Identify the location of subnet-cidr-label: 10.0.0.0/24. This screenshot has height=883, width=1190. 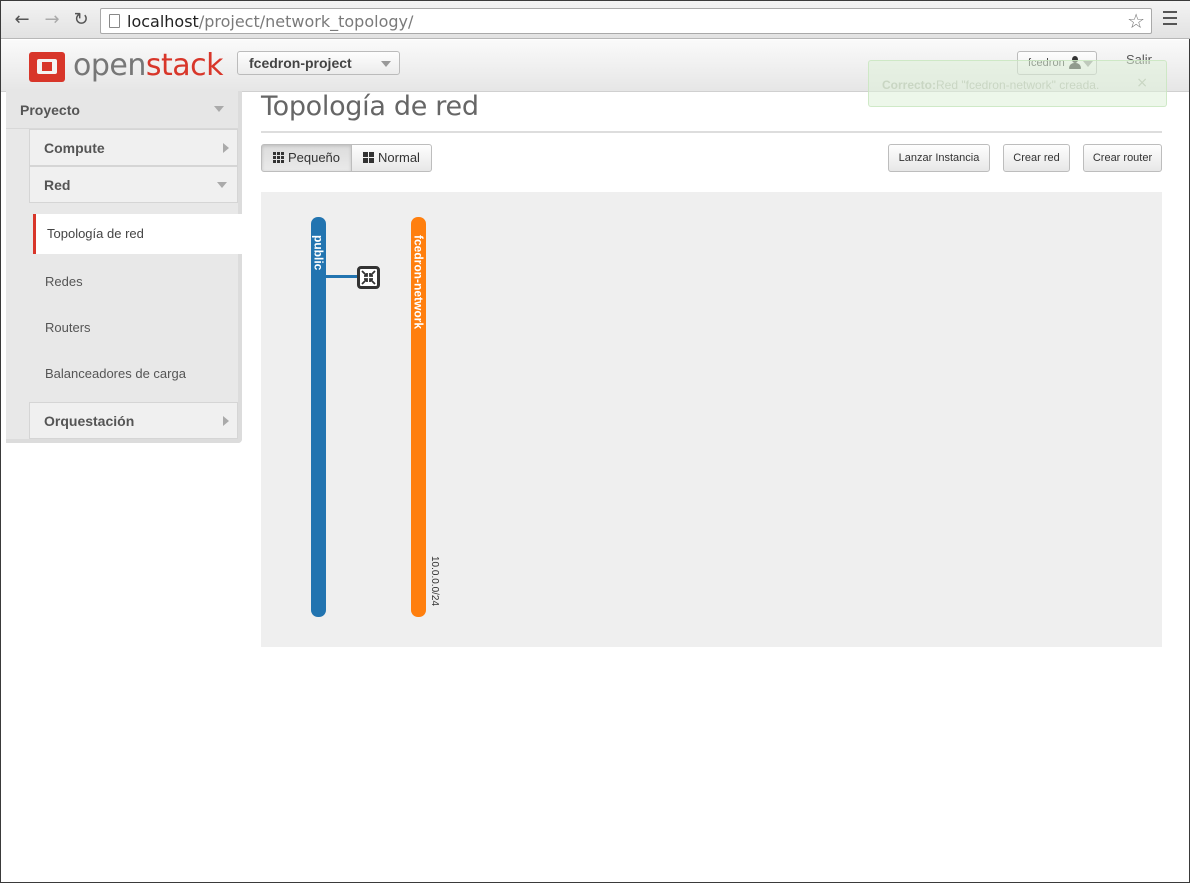
(434, 581).